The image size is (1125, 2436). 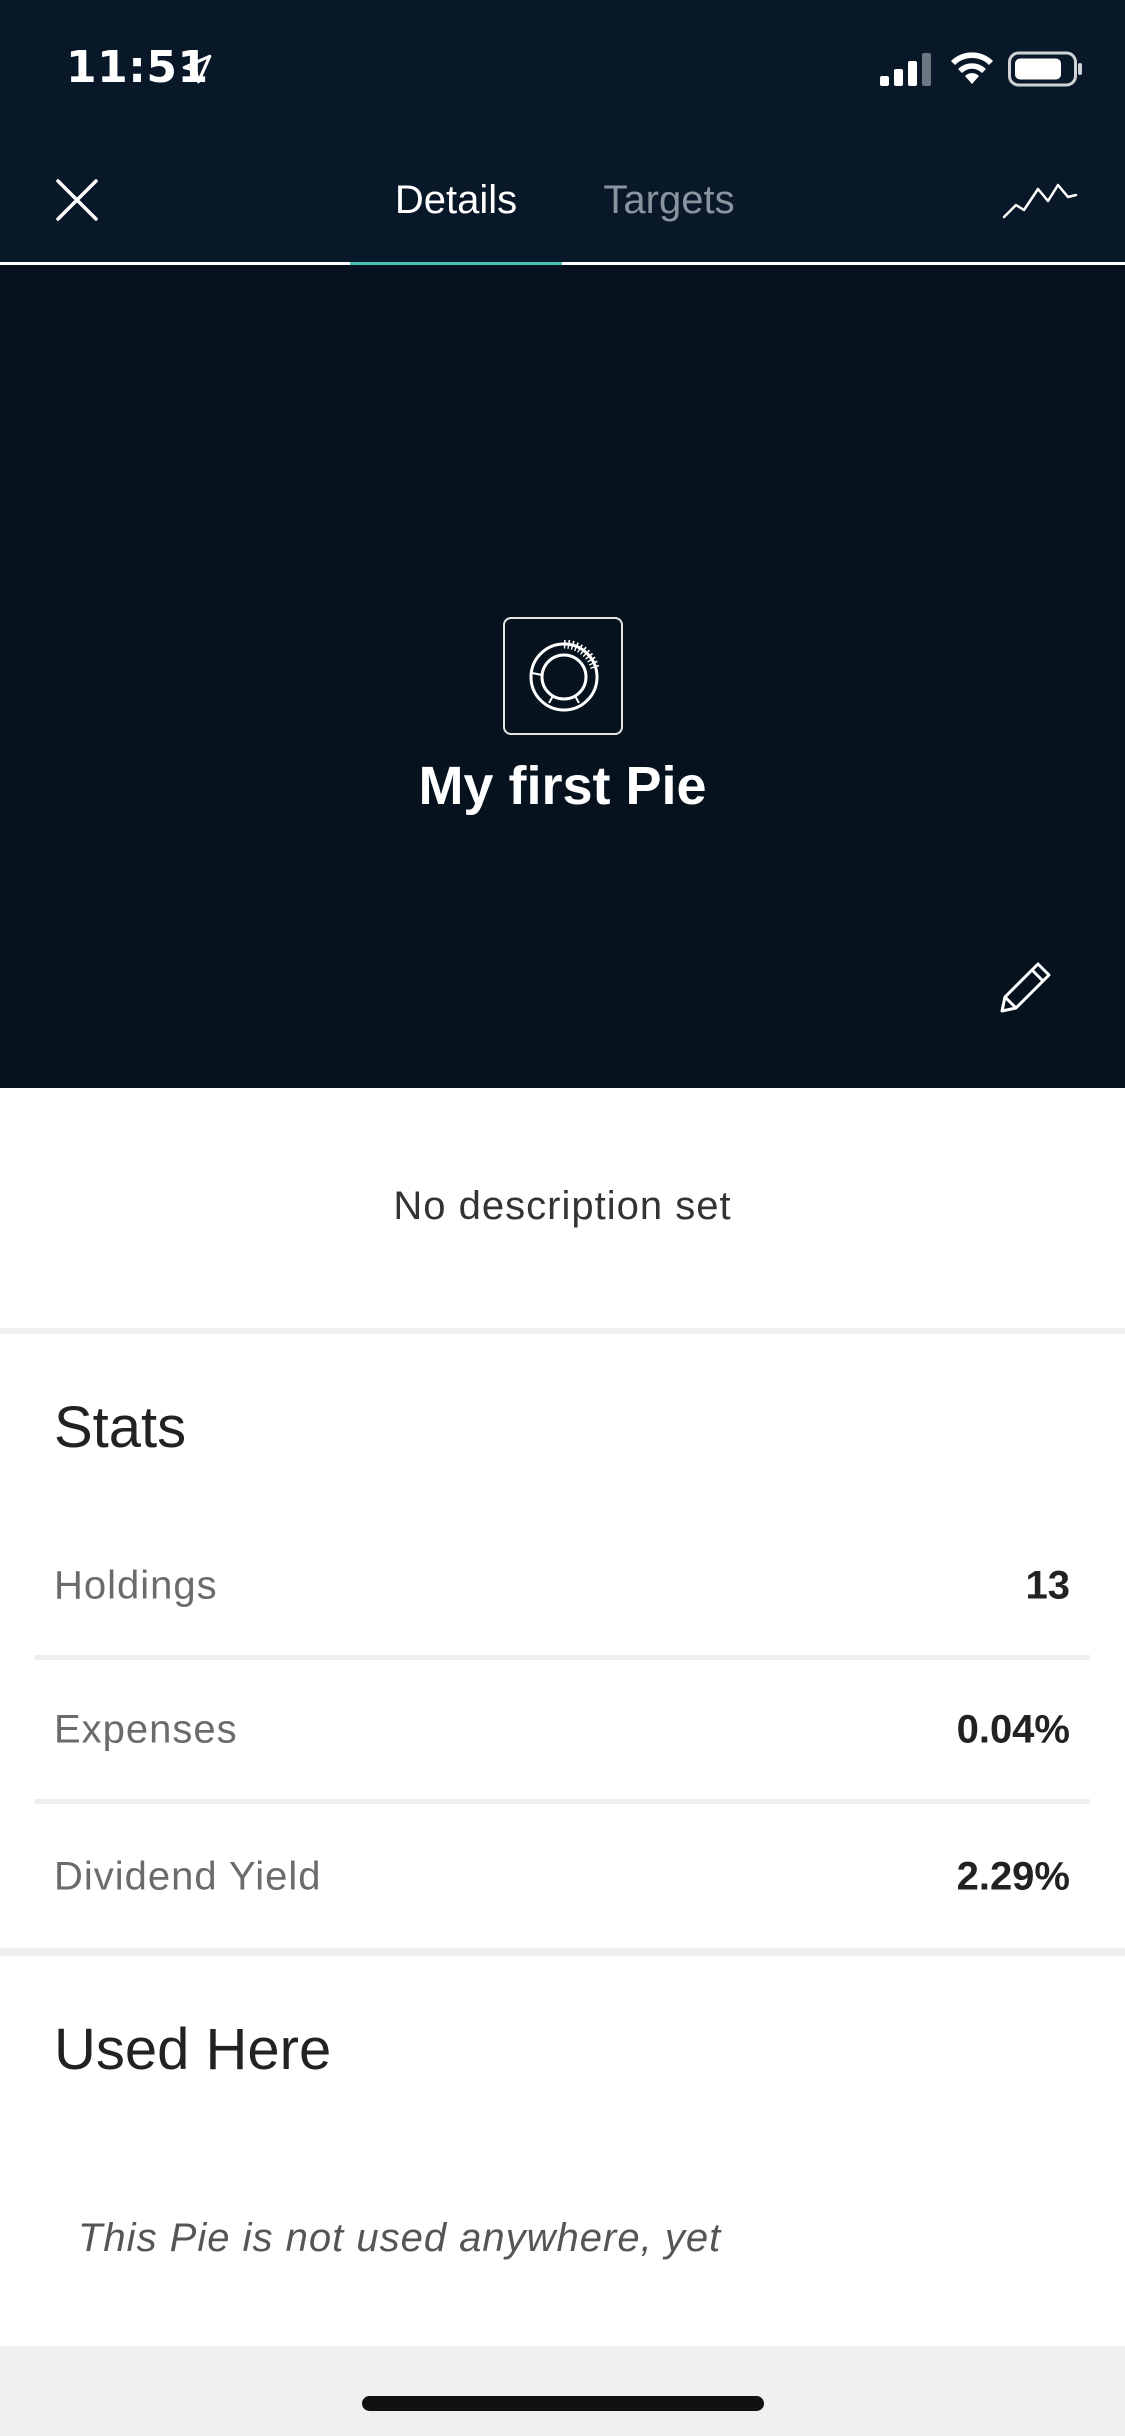 What do you see at coordinates (562, 1877) in the screenshot?
I see `stat-row-dividend-yield: Dividend Yield 2.29%` at bounding box center [562, 1877].